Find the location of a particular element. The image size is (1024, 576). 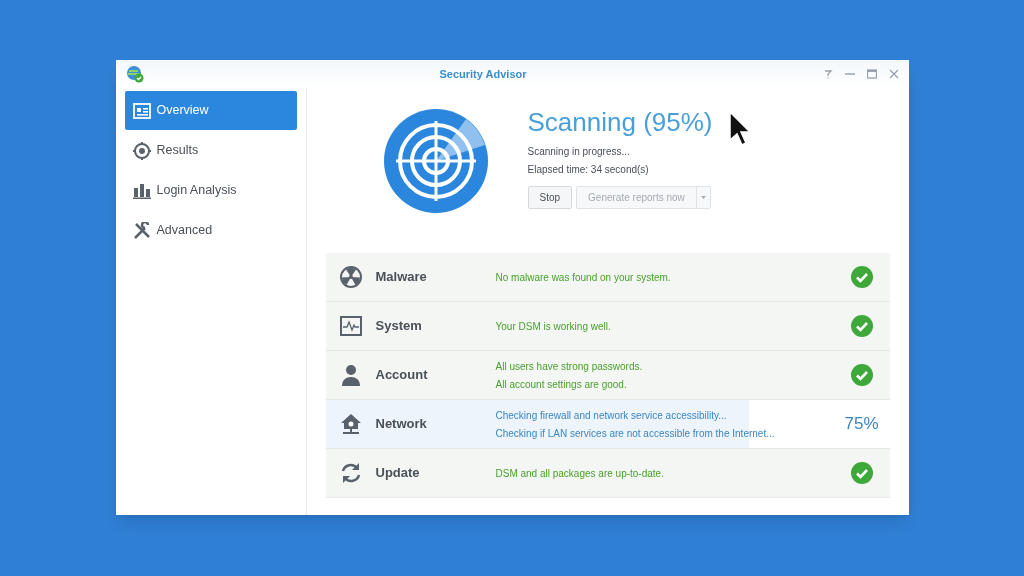

check-name: Account is located at coordinates (402, 375).